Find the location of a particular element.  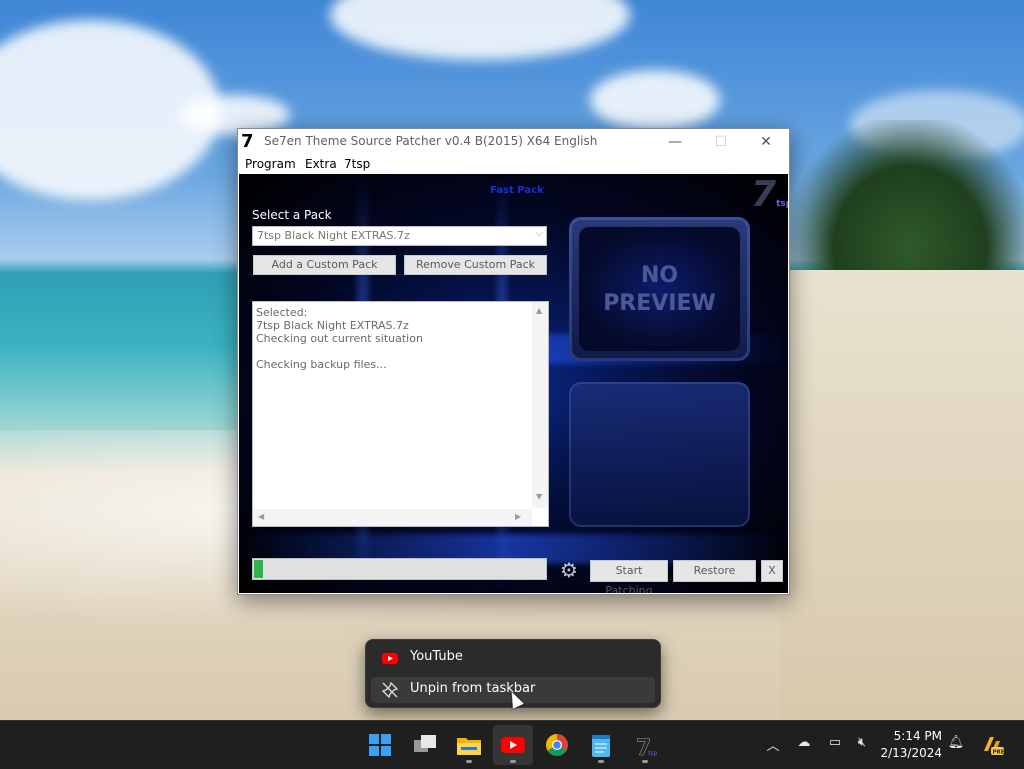

secondary-preview-frame is located at coordinates (659, 454).